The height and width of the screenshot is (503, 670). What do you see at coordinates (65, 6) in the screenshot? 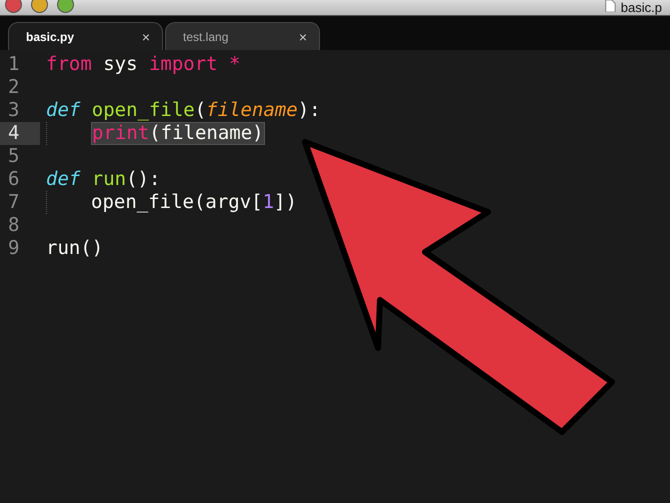
I see `zoom-button` at bounding box center [65, 6].